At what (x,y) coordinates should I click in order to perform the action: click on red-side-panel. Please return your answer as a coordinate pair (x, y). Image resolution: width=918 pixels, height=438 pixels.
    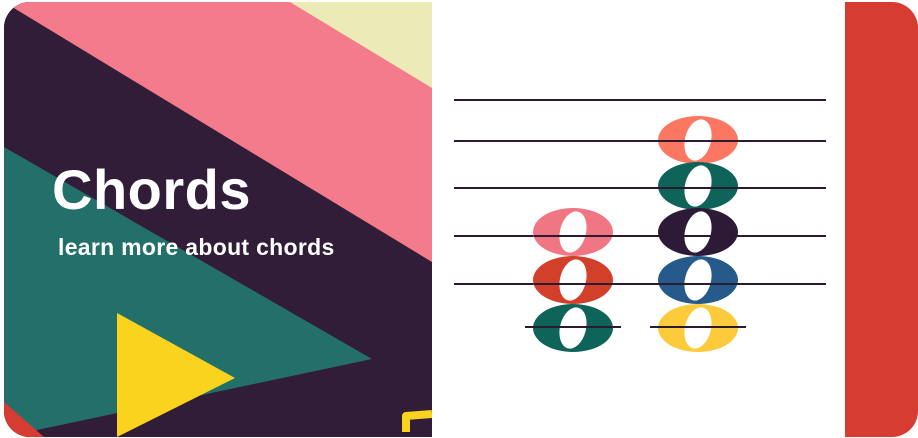
    Looking at the image, I should click on (881, 219).